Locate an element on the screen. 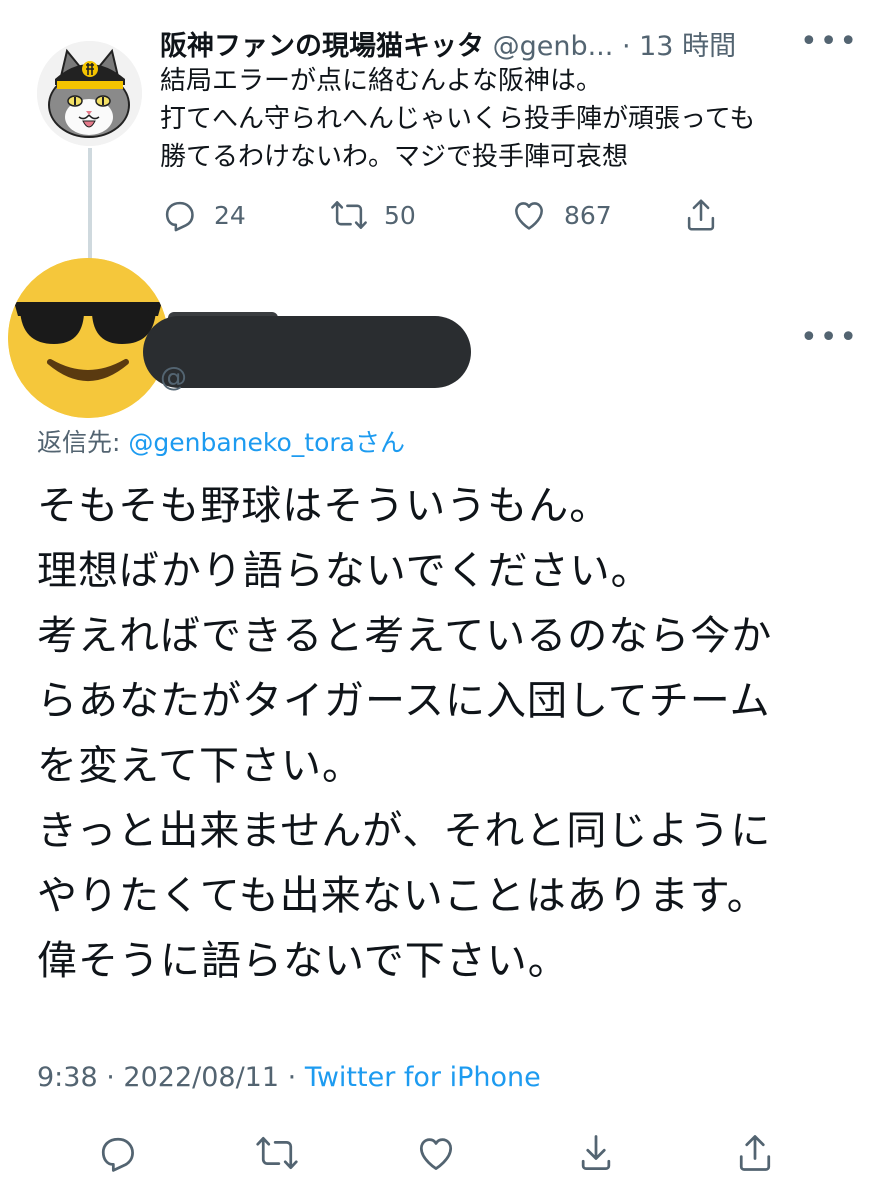 The height and width of the screenshot is (1200, 875). reply-more-dots-icon: ••• is located at coordinates (829, 337).